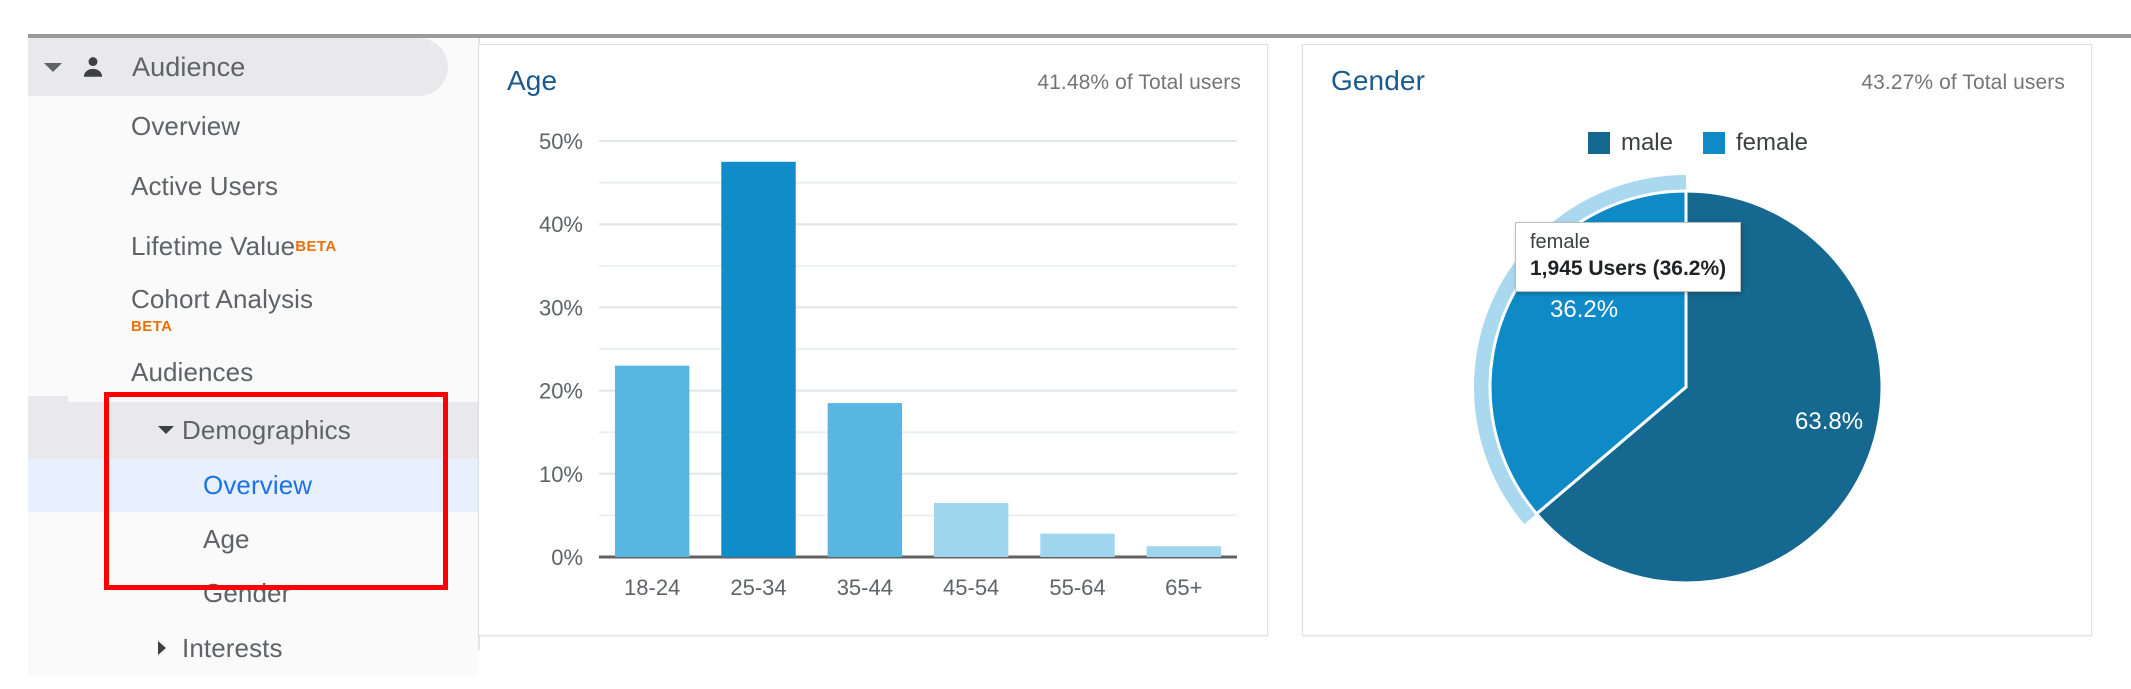 The width and height of the screenshot is (2131, 689). Describe the element at coordinates (226, 538) in the screenshot. I see `sidebar-item-label: Age` at that location.